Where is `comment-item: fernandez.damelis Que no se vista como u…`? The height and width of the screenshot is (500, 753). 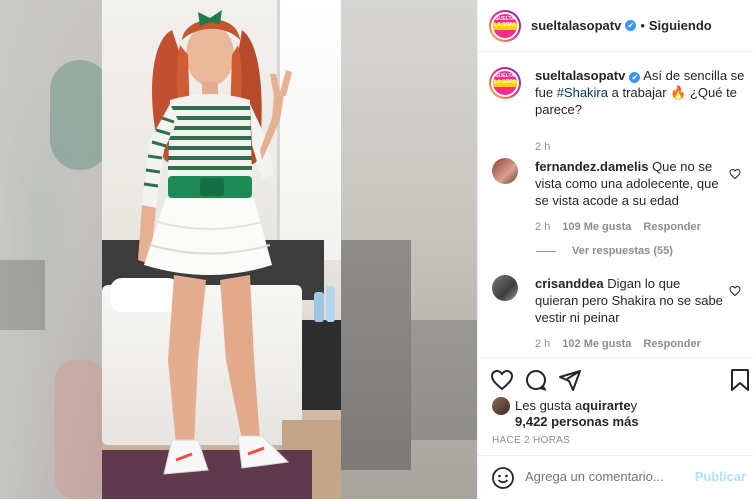 comment-item: fernandez.damelis Que no se vista como u… is located at coordinates (619, 197).